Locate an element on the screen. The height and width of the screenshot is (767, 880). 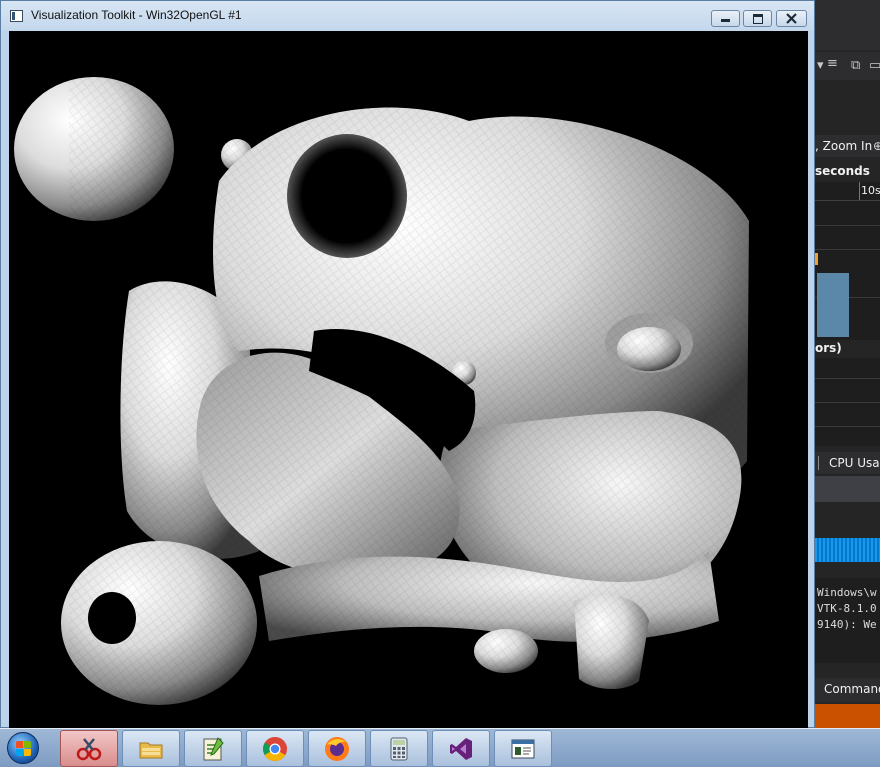
close-button is located at coordinates (791, 18).